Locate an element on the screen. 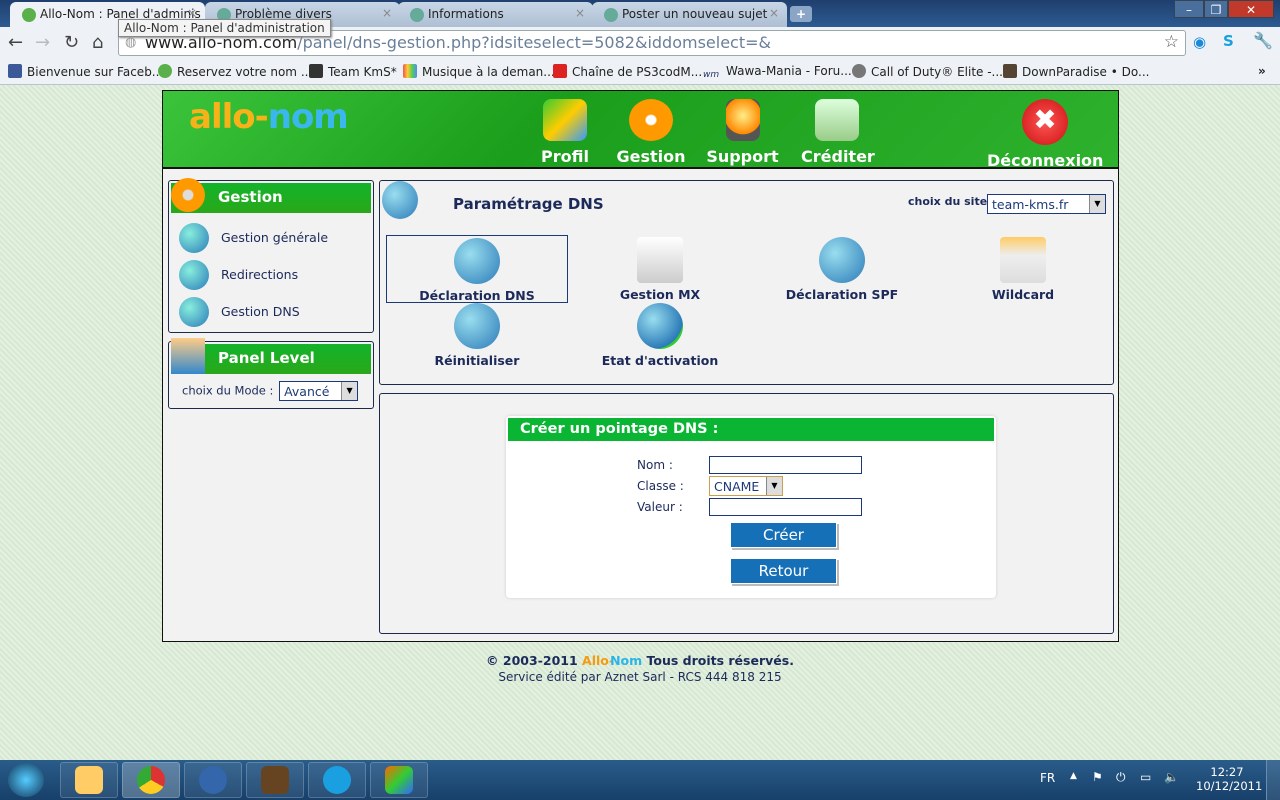 The image size is (1280, 800). tab-title: Informations is located at coordinates (466, 14).